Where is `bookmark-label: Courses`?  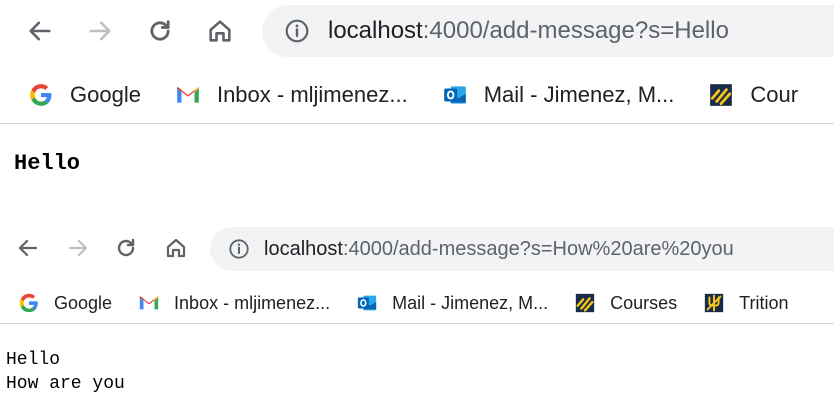
bookmark-label: Courses is located at coordinates (644, 302).